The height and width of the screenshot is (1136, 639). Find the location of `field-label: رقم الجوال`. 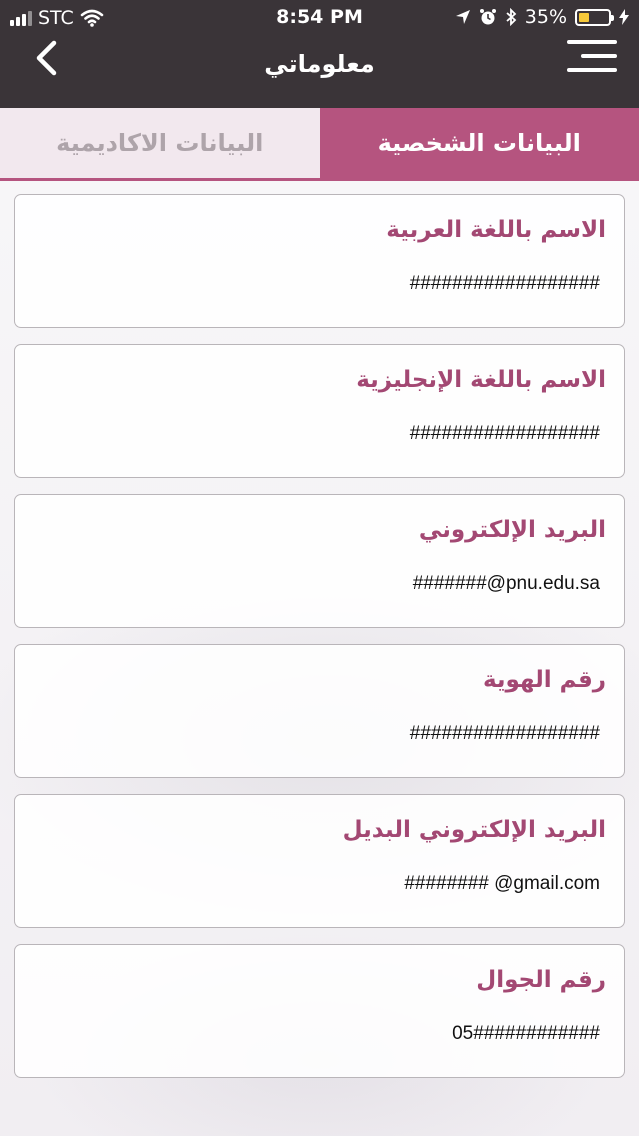

field-label: رقم الجوال is located at coordinates (541, 980).